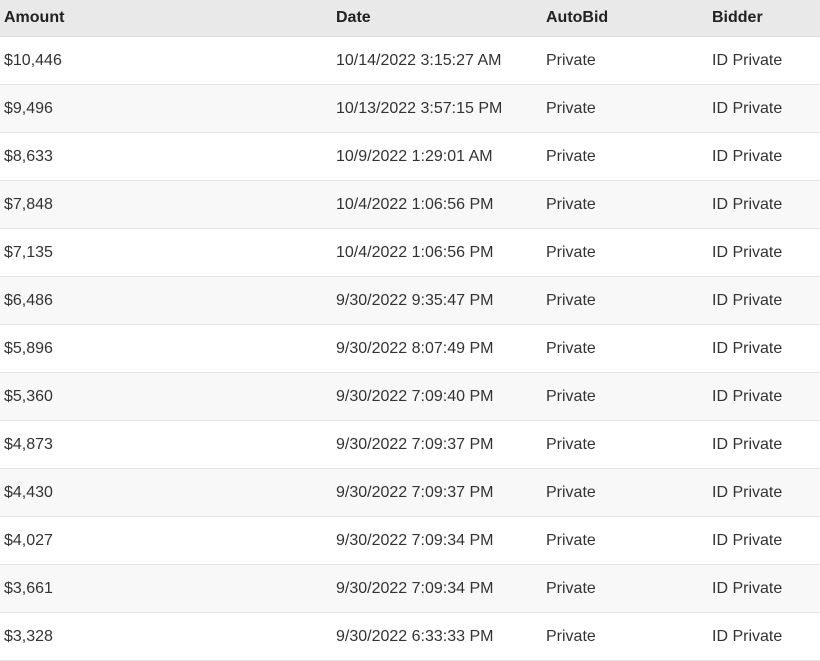 The image size is (820, 661). Describe the element at coordinates (84, 60) in the screenshot. I see `cell-amount: $10,446` at that location.